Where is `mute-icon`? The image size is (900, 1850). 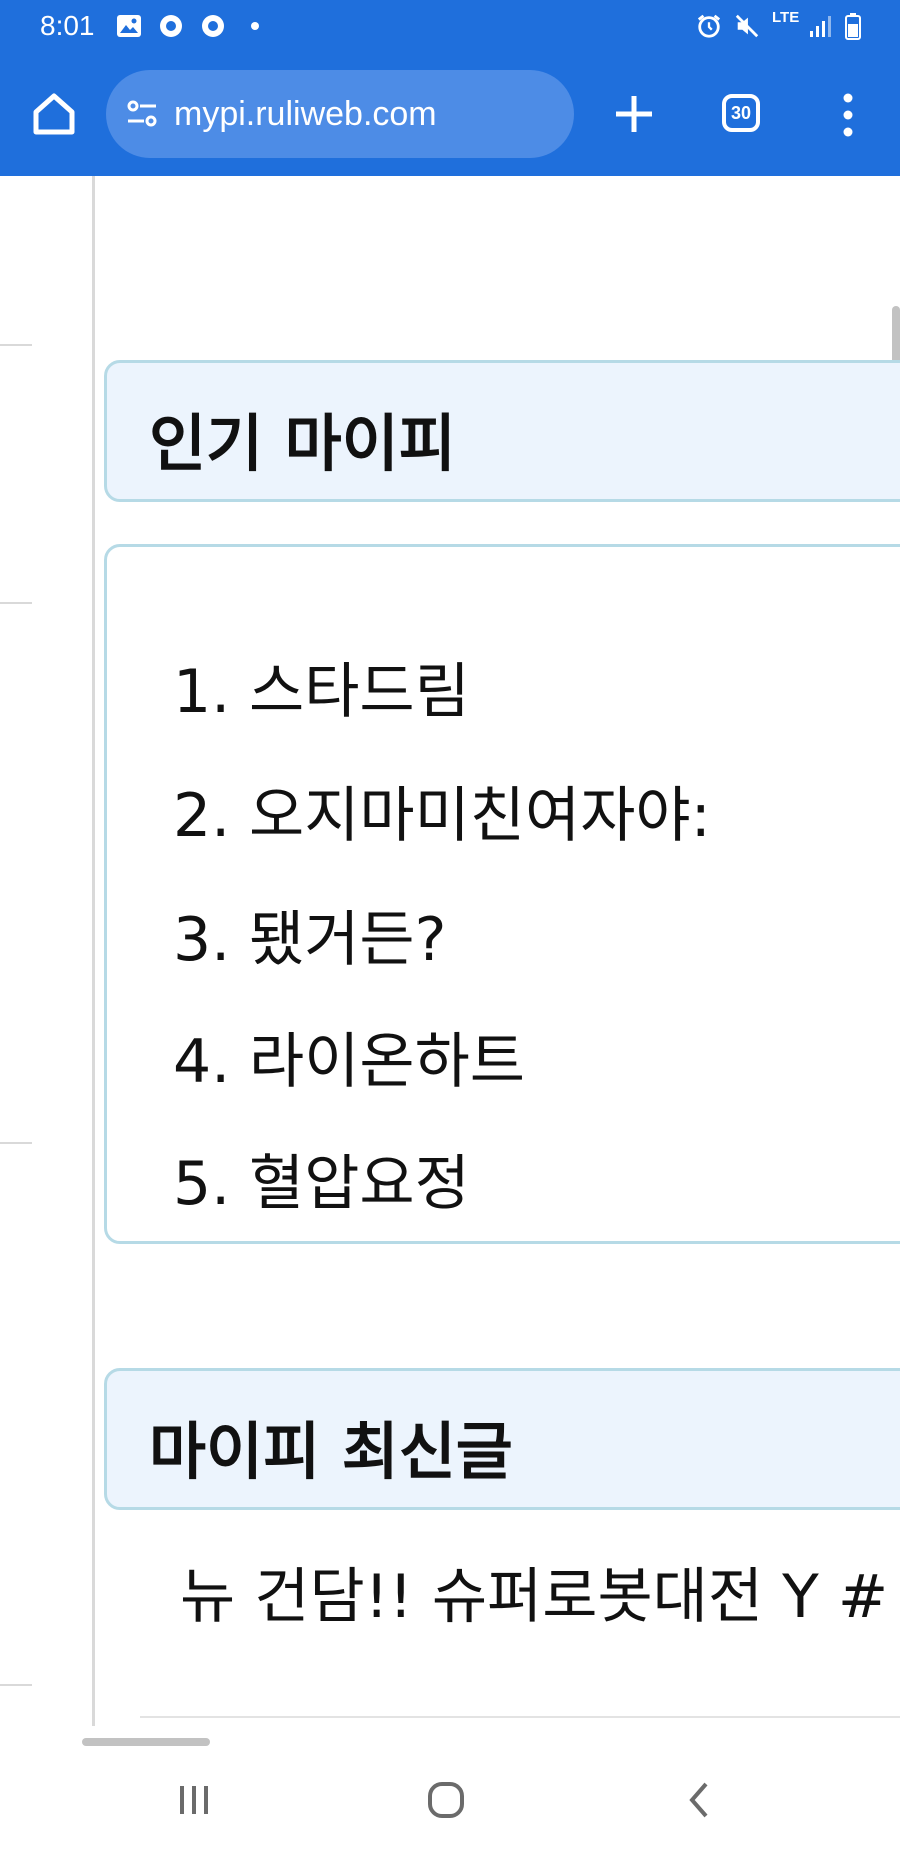
mute-icon is located at coordinates (747, 26).